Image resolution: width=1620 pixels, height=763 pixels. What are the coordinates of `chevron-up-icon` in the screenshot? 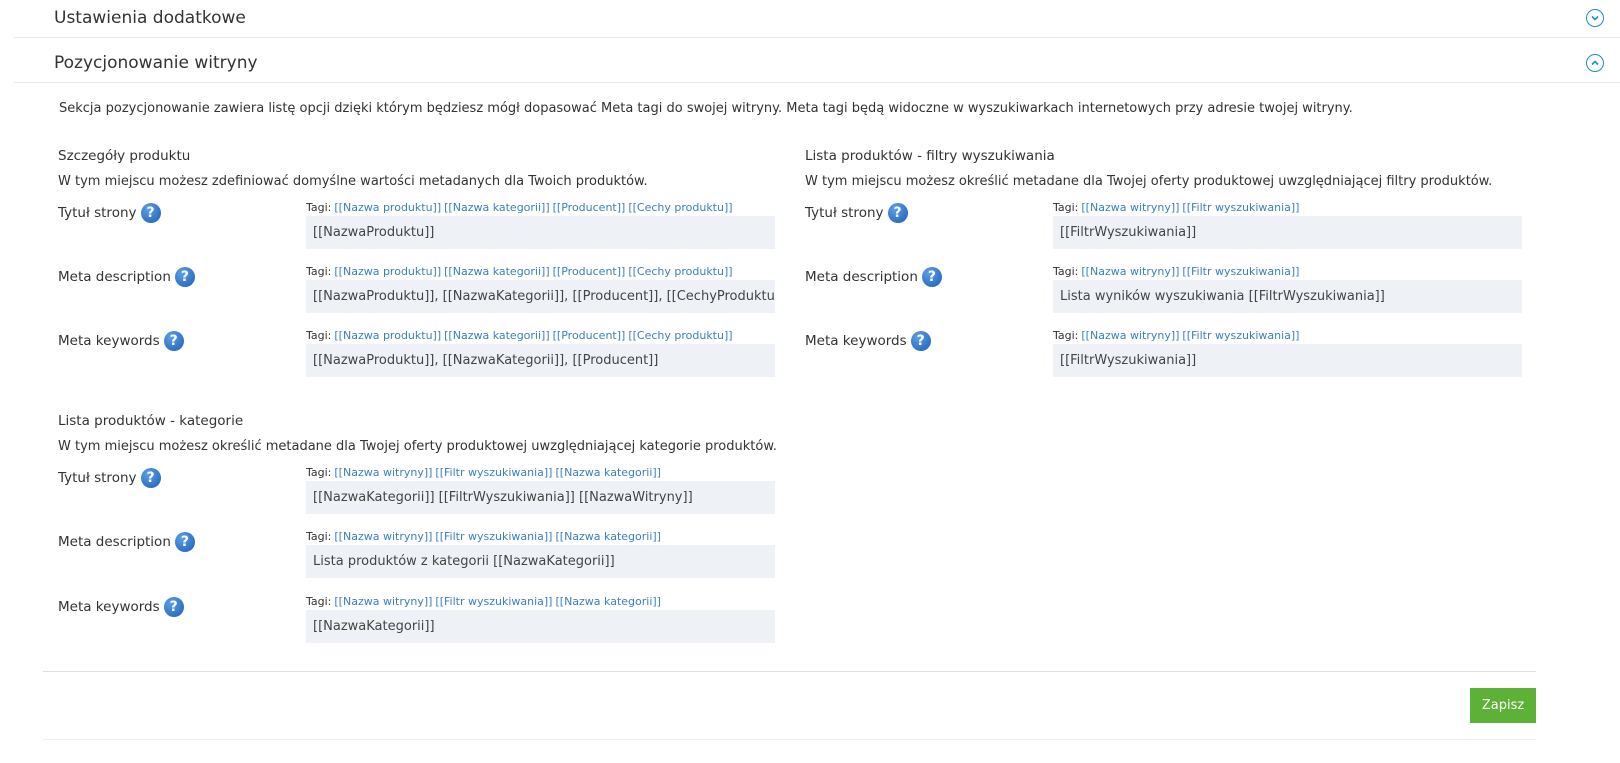 It's located at (1595, 63).